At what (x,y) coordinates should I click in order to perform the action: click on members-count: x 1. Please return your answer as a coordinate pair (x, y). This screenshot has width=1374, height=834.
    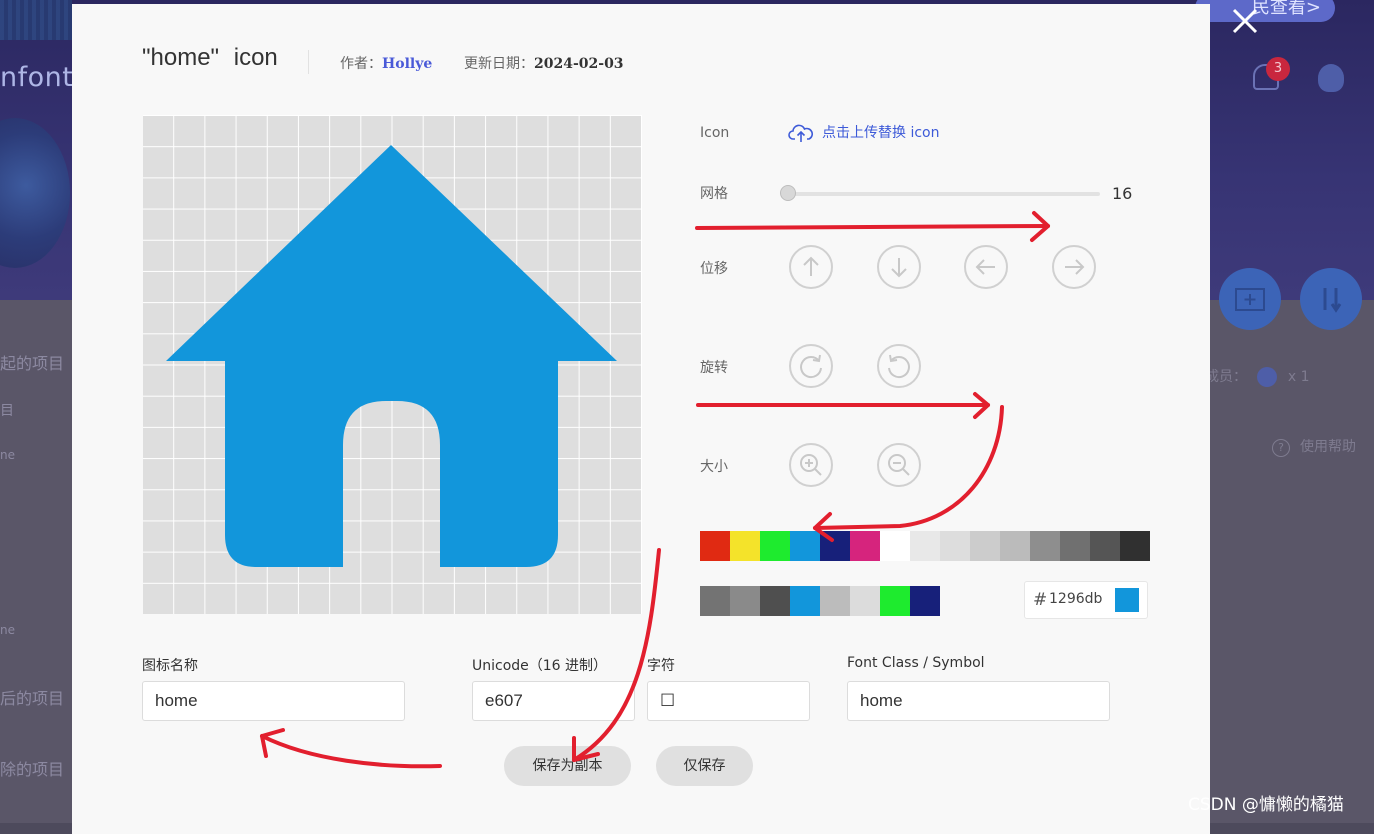
    Looking at the image, I should click on (1298, 377).